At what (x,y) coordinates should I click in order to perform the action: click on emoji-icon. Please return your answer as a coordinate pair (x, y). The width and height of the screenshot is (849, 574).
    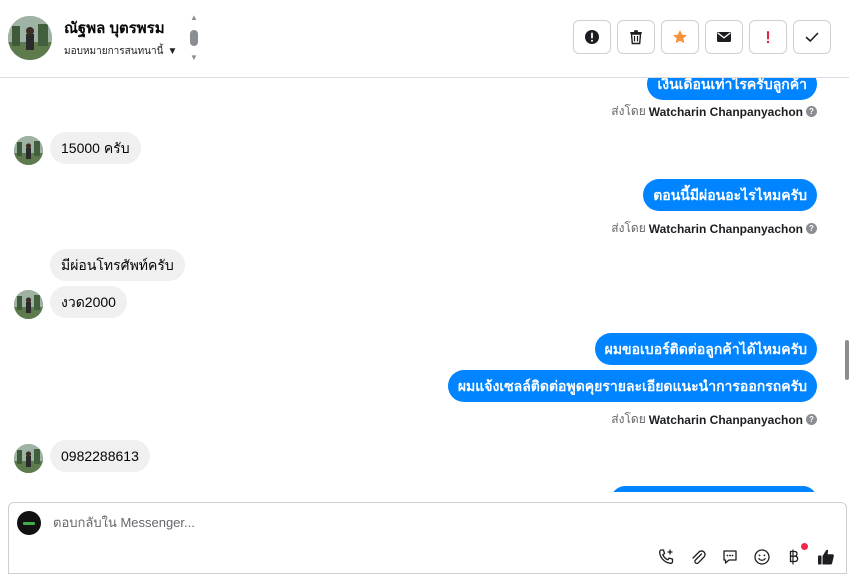
    Looking at the image, I should click on (762, 557).